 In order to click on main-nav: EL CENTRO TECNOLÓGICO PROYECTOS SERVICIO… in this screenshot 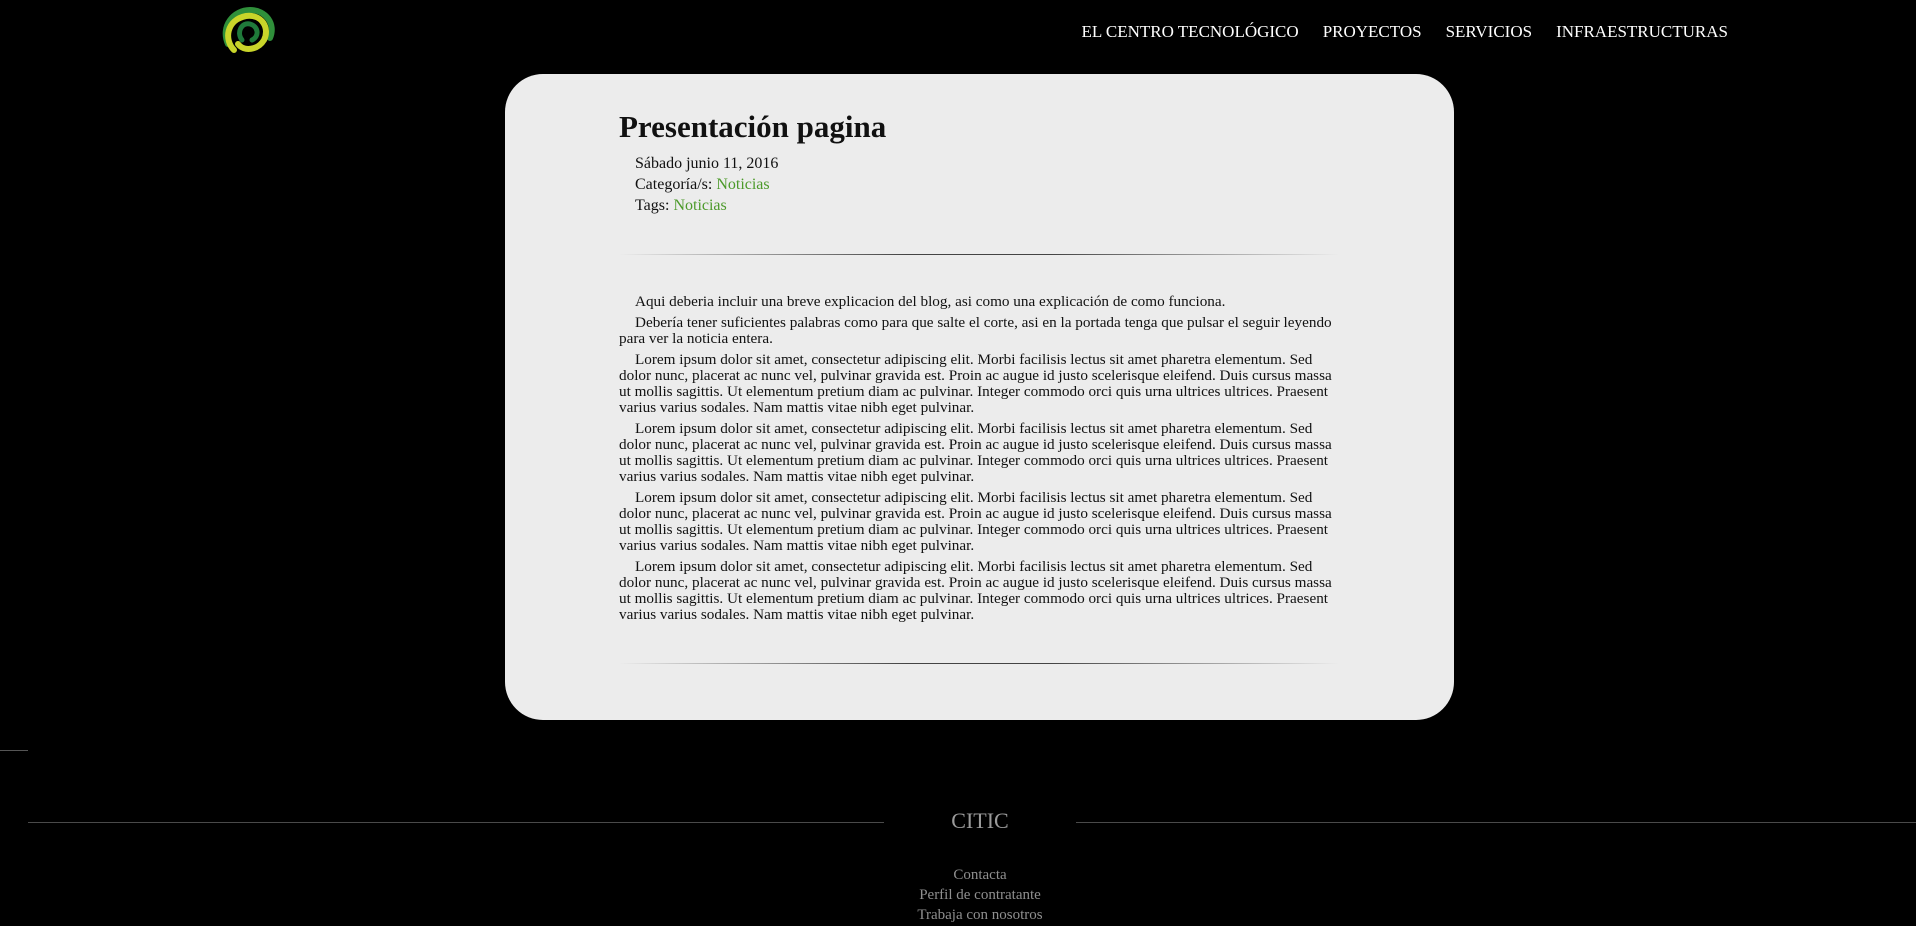, I will do `click(1392, 32)`.